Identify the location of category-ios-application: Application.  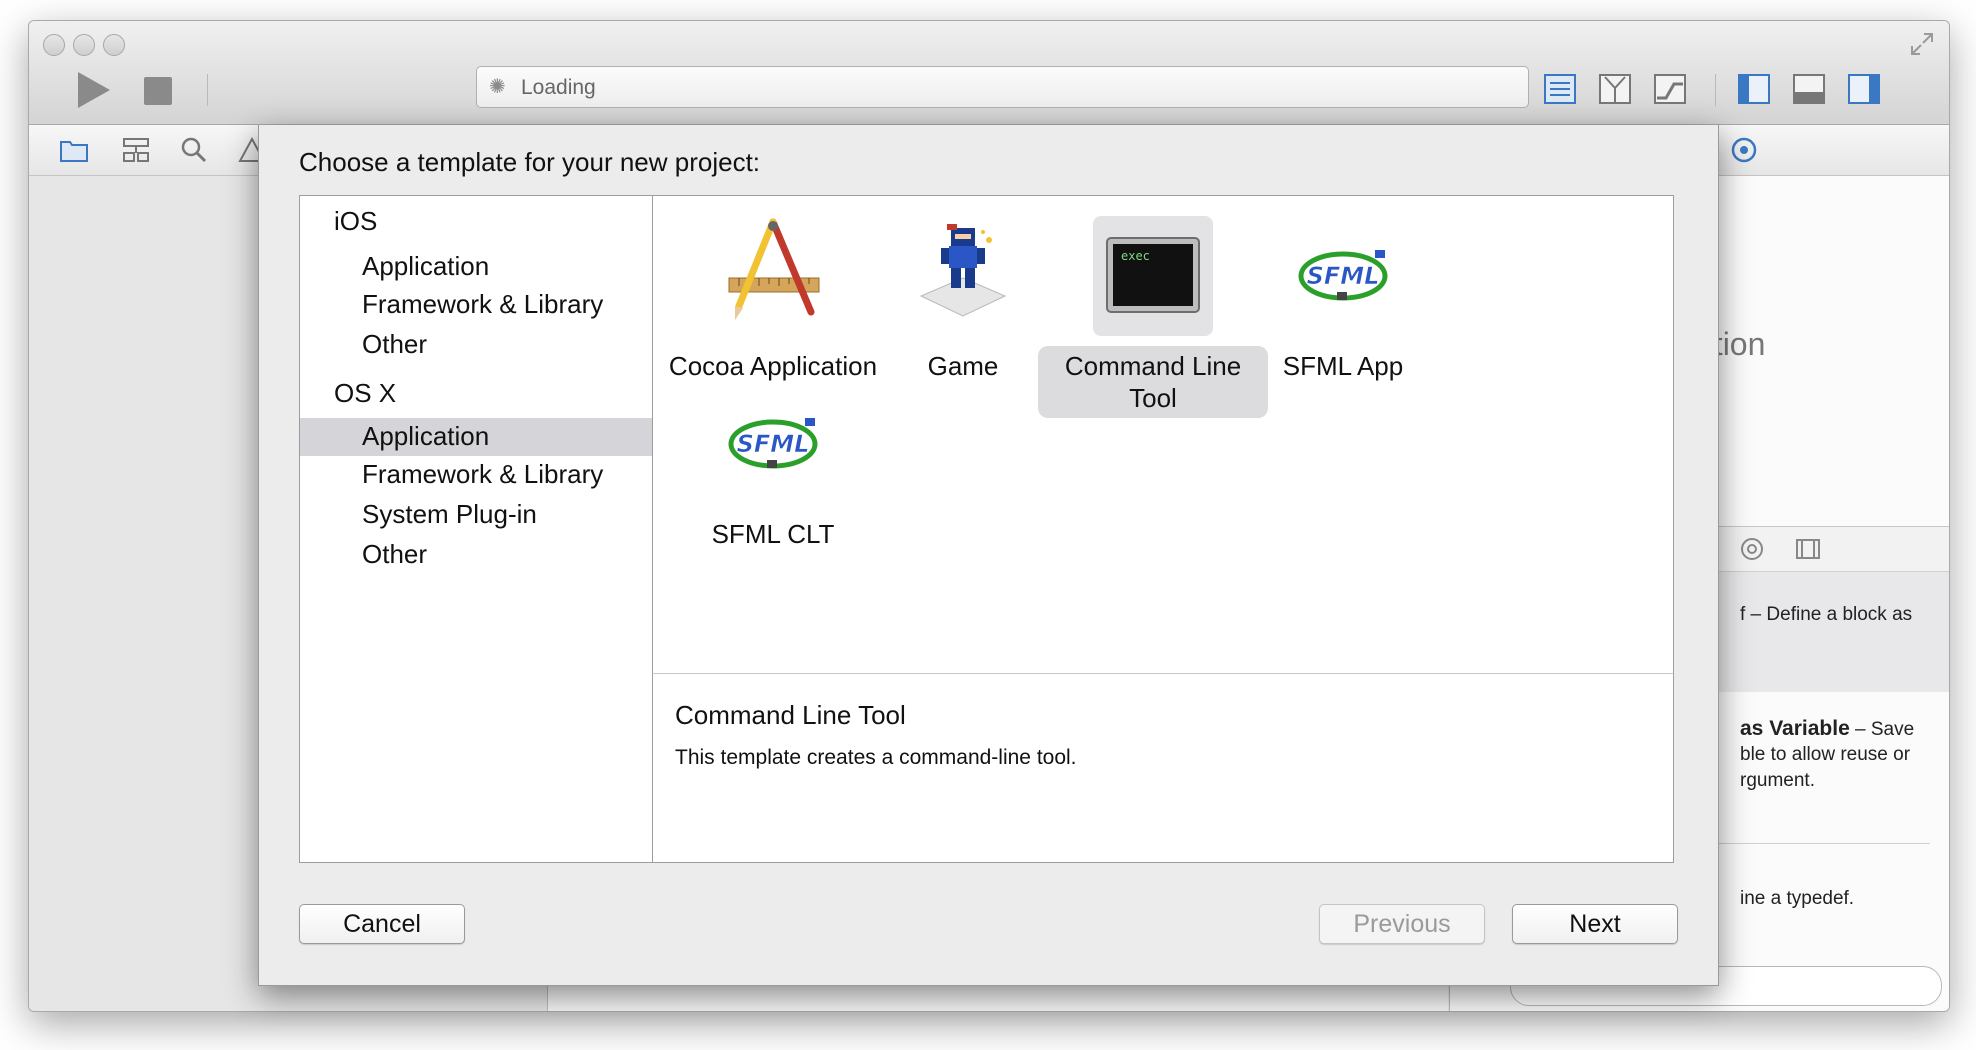
(476, 267).